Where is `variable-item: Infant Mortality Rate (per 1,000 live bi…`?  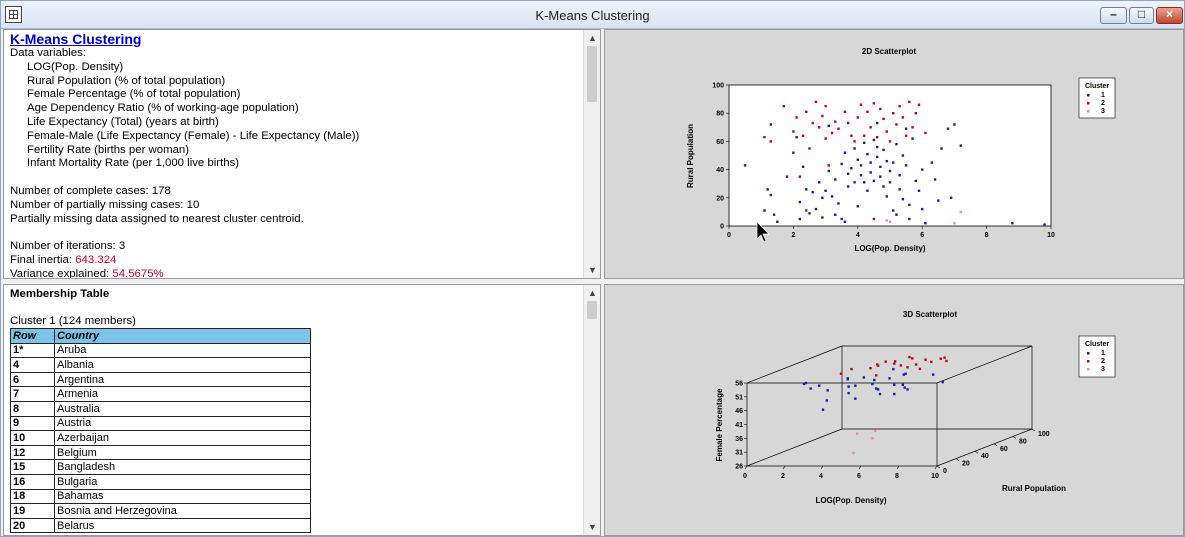 variable-item: Infant Mortality Rate (per 1,000 live bi… is located at coordinates (133, 163).